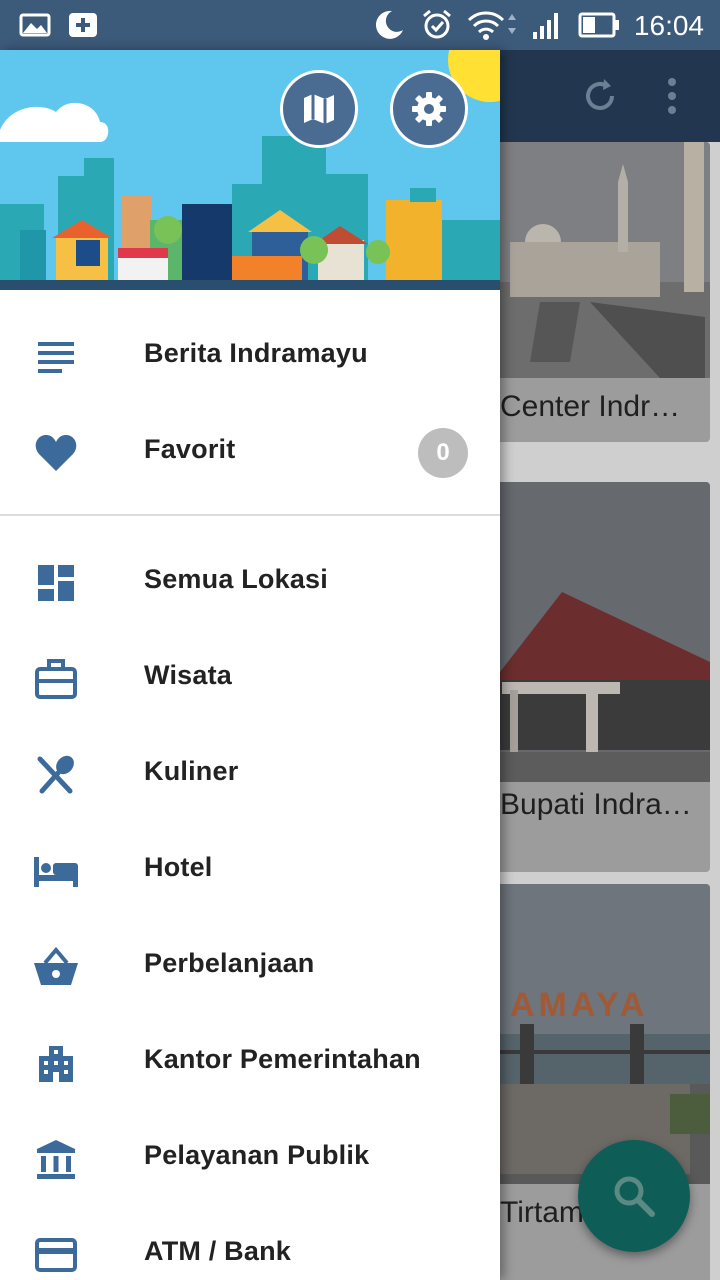 Image resolution: width=720 pixels, height=1280 pixels. Describe the element at coordinates (188, 675) in the screenshot. I see `menu-item-label: Wisata` at that location.